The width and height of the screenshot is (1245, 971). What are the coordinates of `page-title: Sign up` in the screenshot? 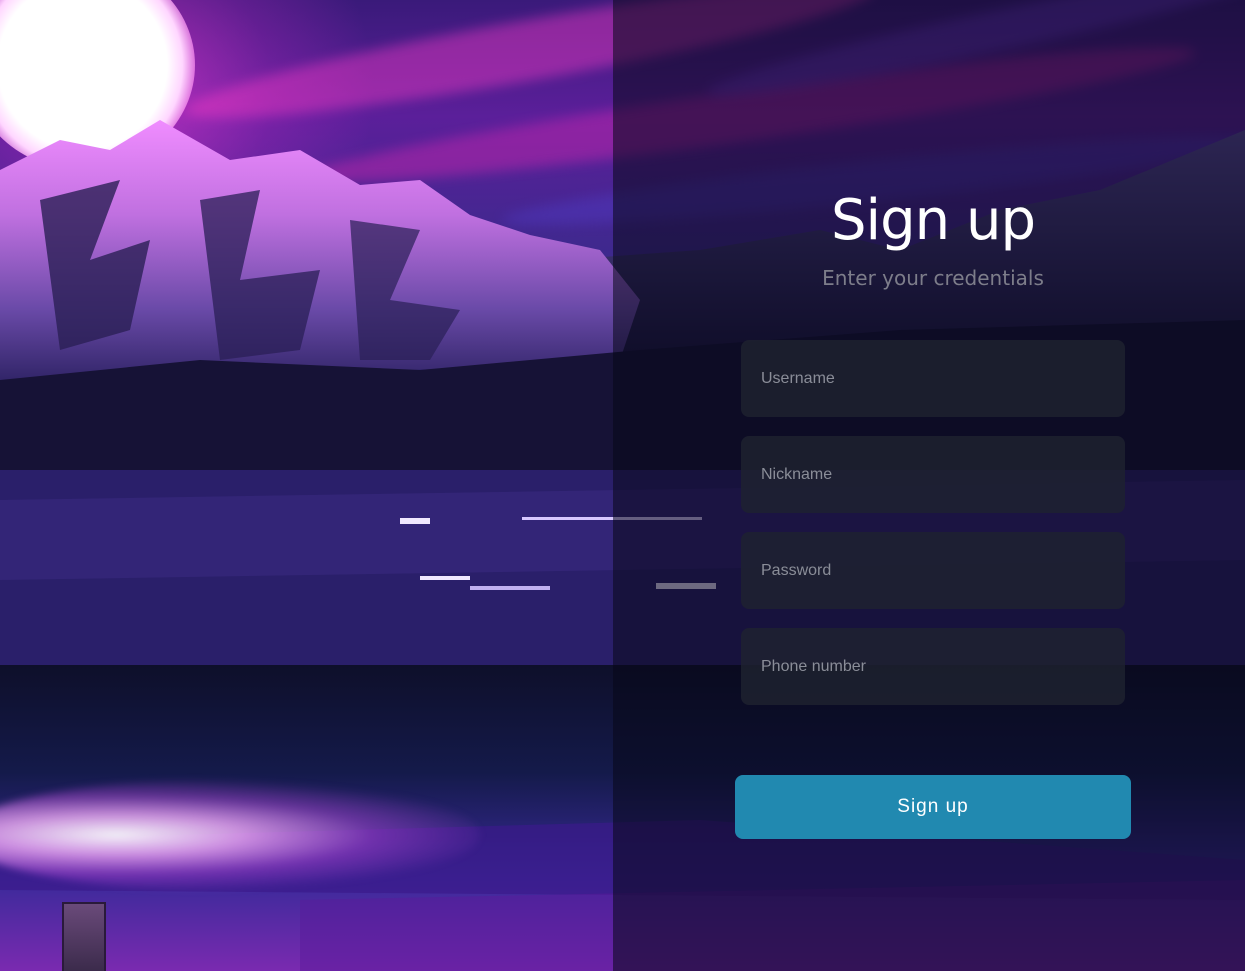 It's located at (933, 220).